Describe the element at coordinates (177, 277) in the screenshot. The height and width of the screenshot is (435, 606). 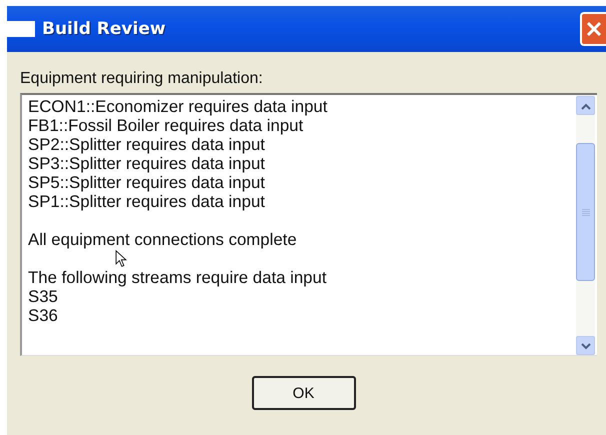
I see `list-line: The following streams require data input` at that location.